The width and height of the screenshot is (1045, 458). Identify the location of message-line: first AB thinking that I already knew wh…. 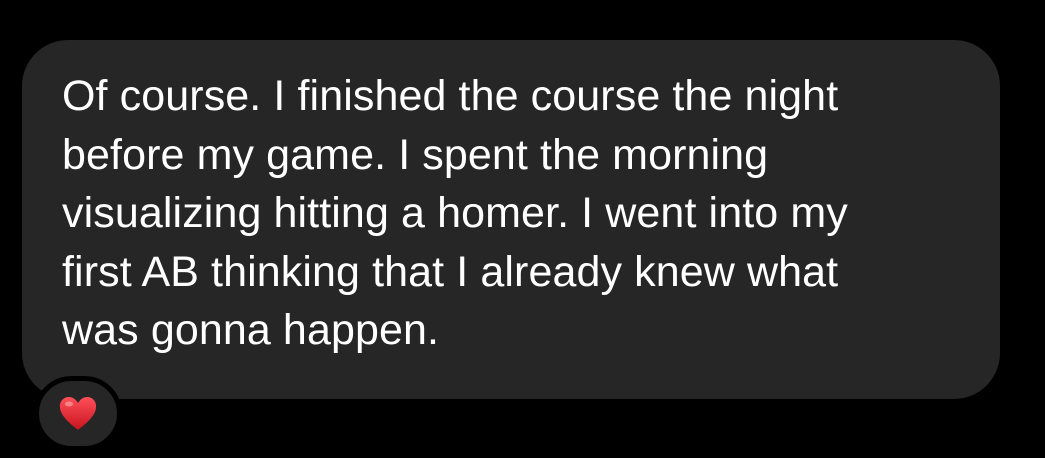
(450, 271).